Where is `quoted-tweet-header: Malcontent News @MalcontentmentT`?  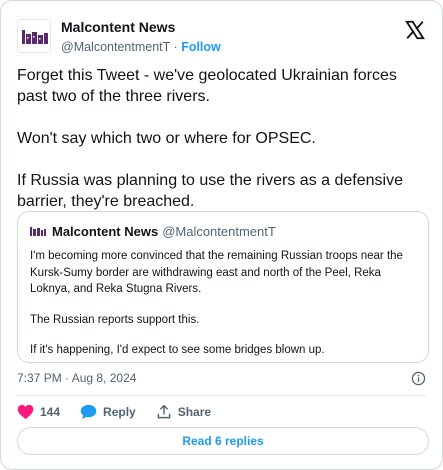 quoted-tweet-header: Malcontent News @MalcontentmentT is located at coordinates (223, 231).